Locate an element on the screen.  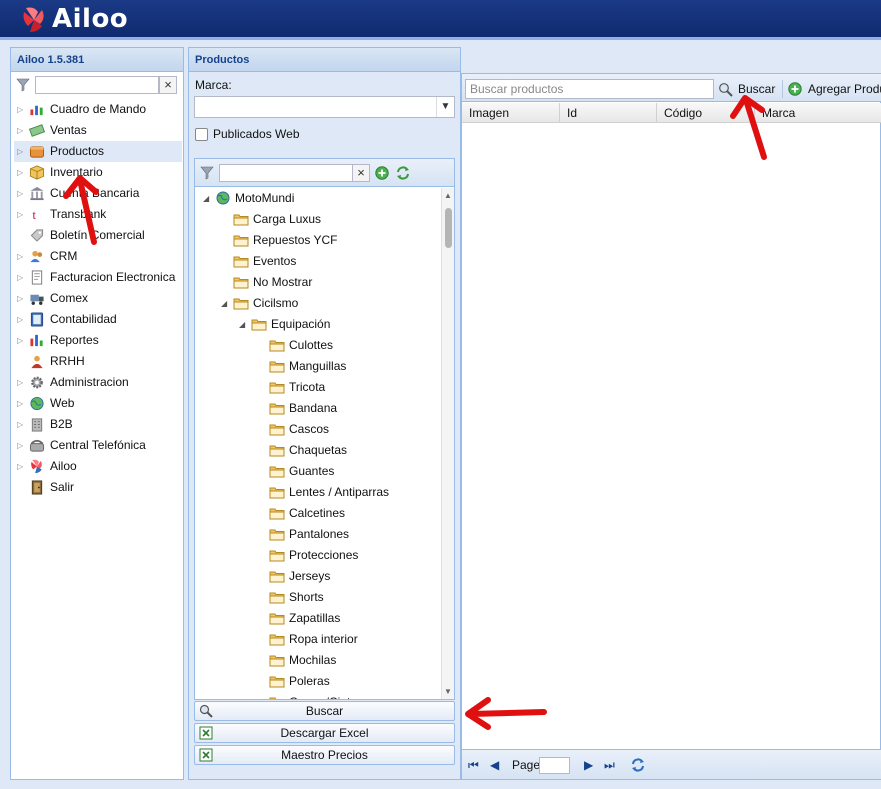
first-page-icon: ⏮ is located at coordinates (473, 765).